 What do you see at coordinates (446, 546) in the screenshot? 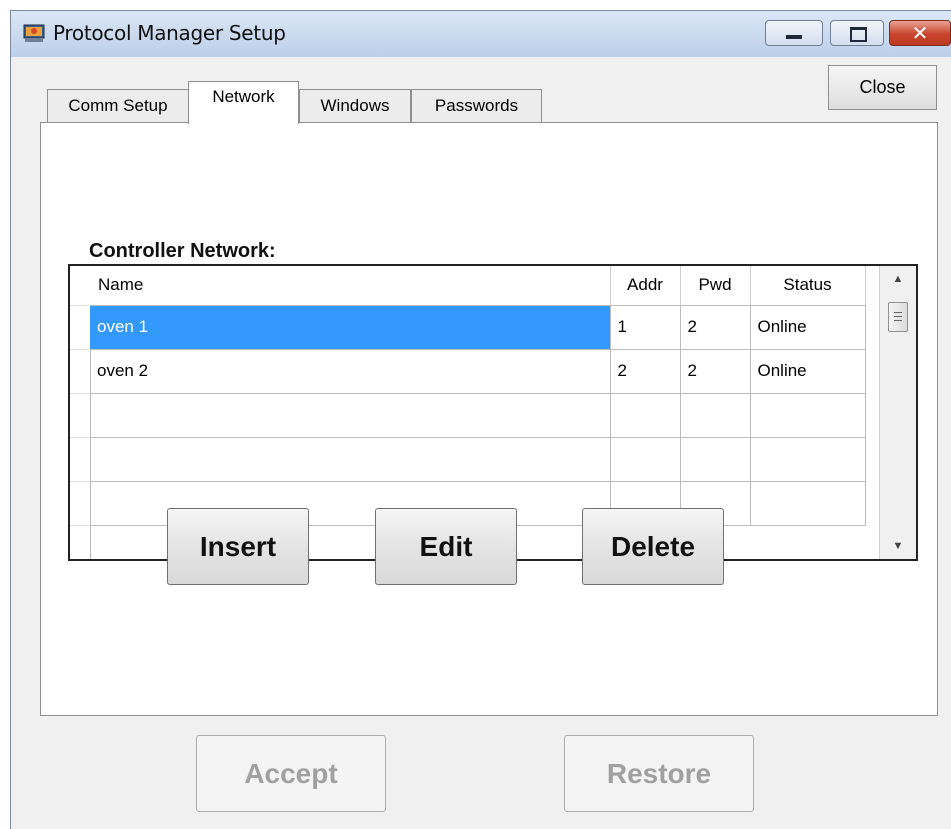
I see `edit-button: Edit` at bounding box center [446, 546].